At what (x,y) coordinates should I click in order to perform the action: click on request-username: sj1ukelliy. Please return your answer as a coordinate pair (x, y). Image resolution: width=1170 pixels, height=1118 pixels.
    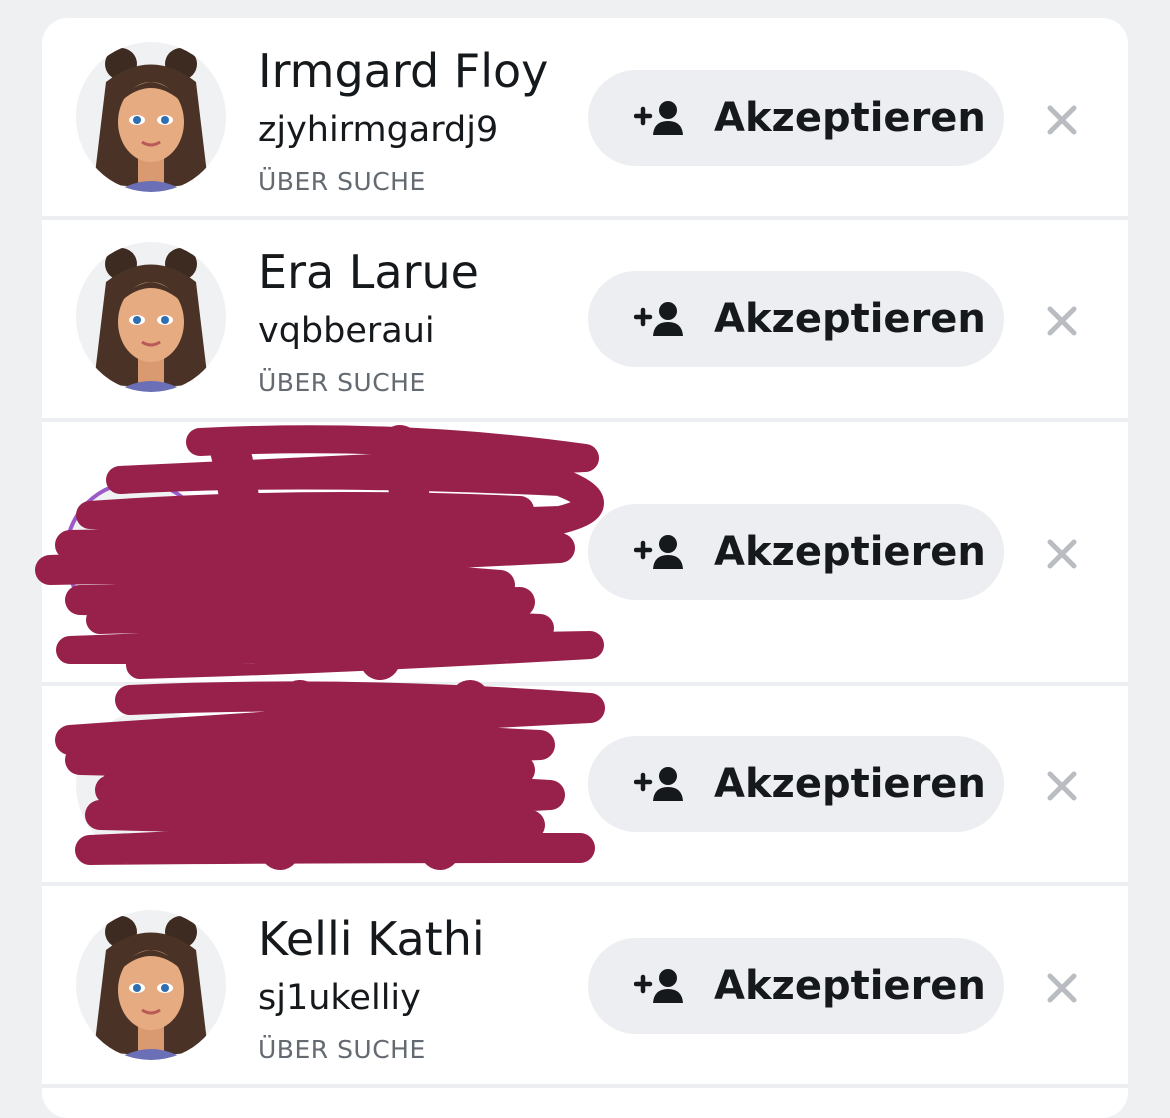
    Looking at the image, I should click on (339, 998).